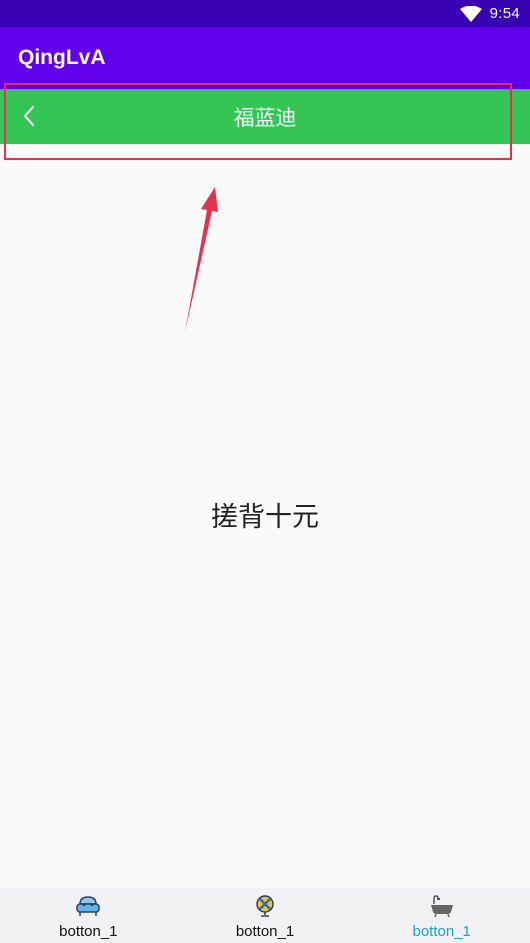 This screenshot has width=530, height=943. I want to click on back-button, so click(29, 116).